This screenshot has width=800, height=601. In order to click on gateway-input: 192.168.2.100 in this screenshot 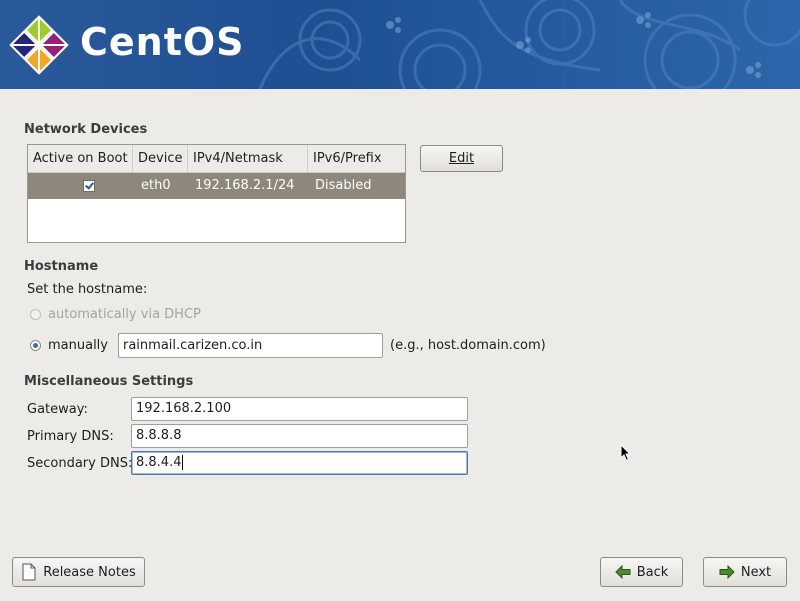, I will do `click(299, 409)`.